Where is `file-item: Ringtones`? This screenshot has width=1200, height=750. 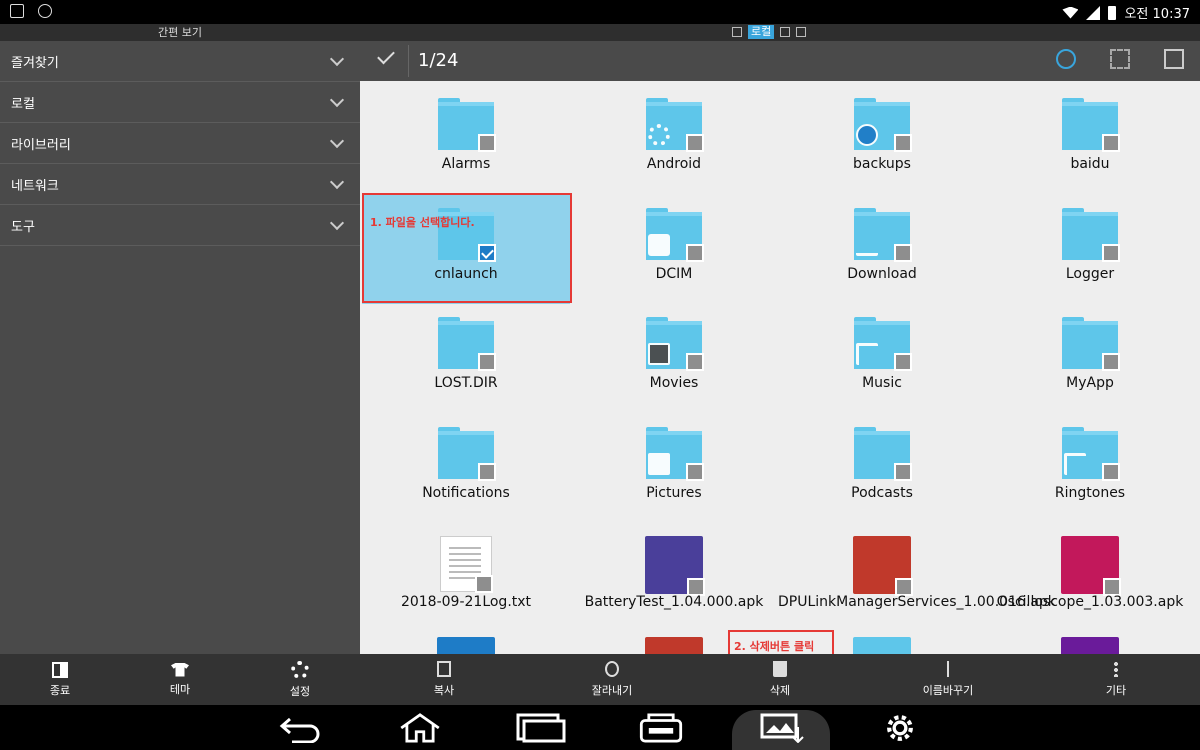
file-item: Ringtones is located at coordinates (1090, 468).